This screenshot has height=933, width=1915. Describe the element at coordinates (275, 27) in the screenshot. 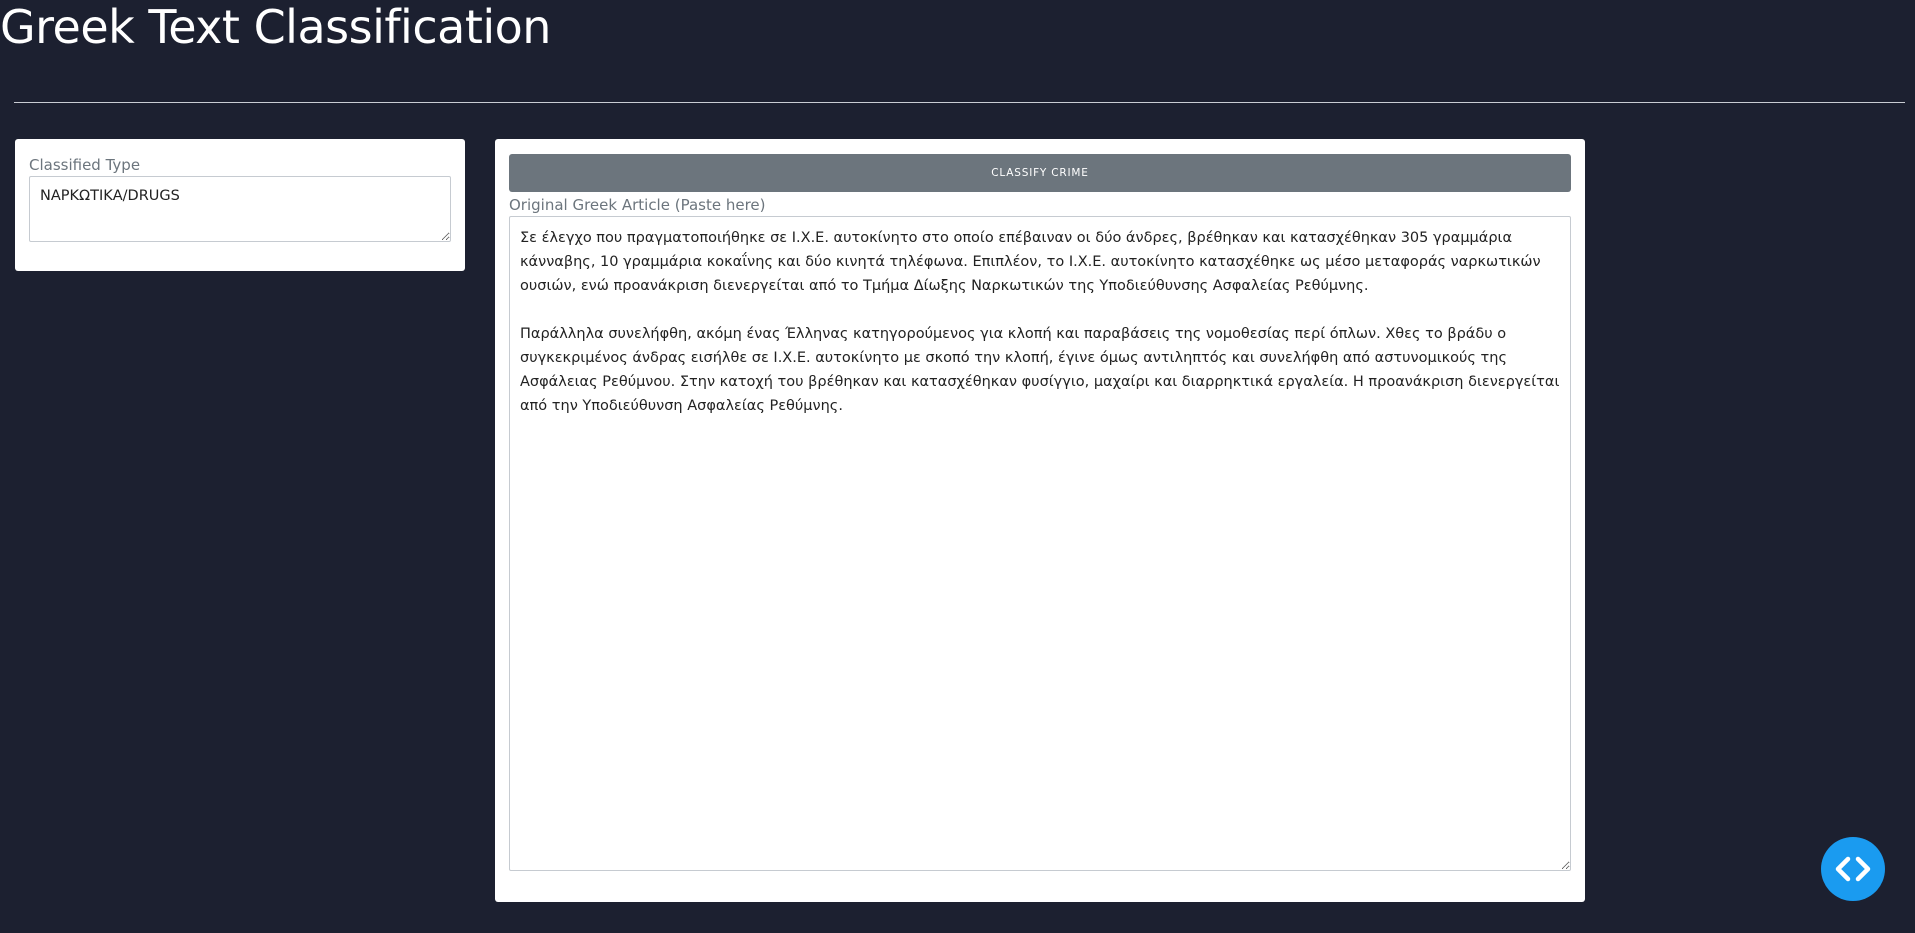

I see `page-title: Greek Text Classification` at that location.